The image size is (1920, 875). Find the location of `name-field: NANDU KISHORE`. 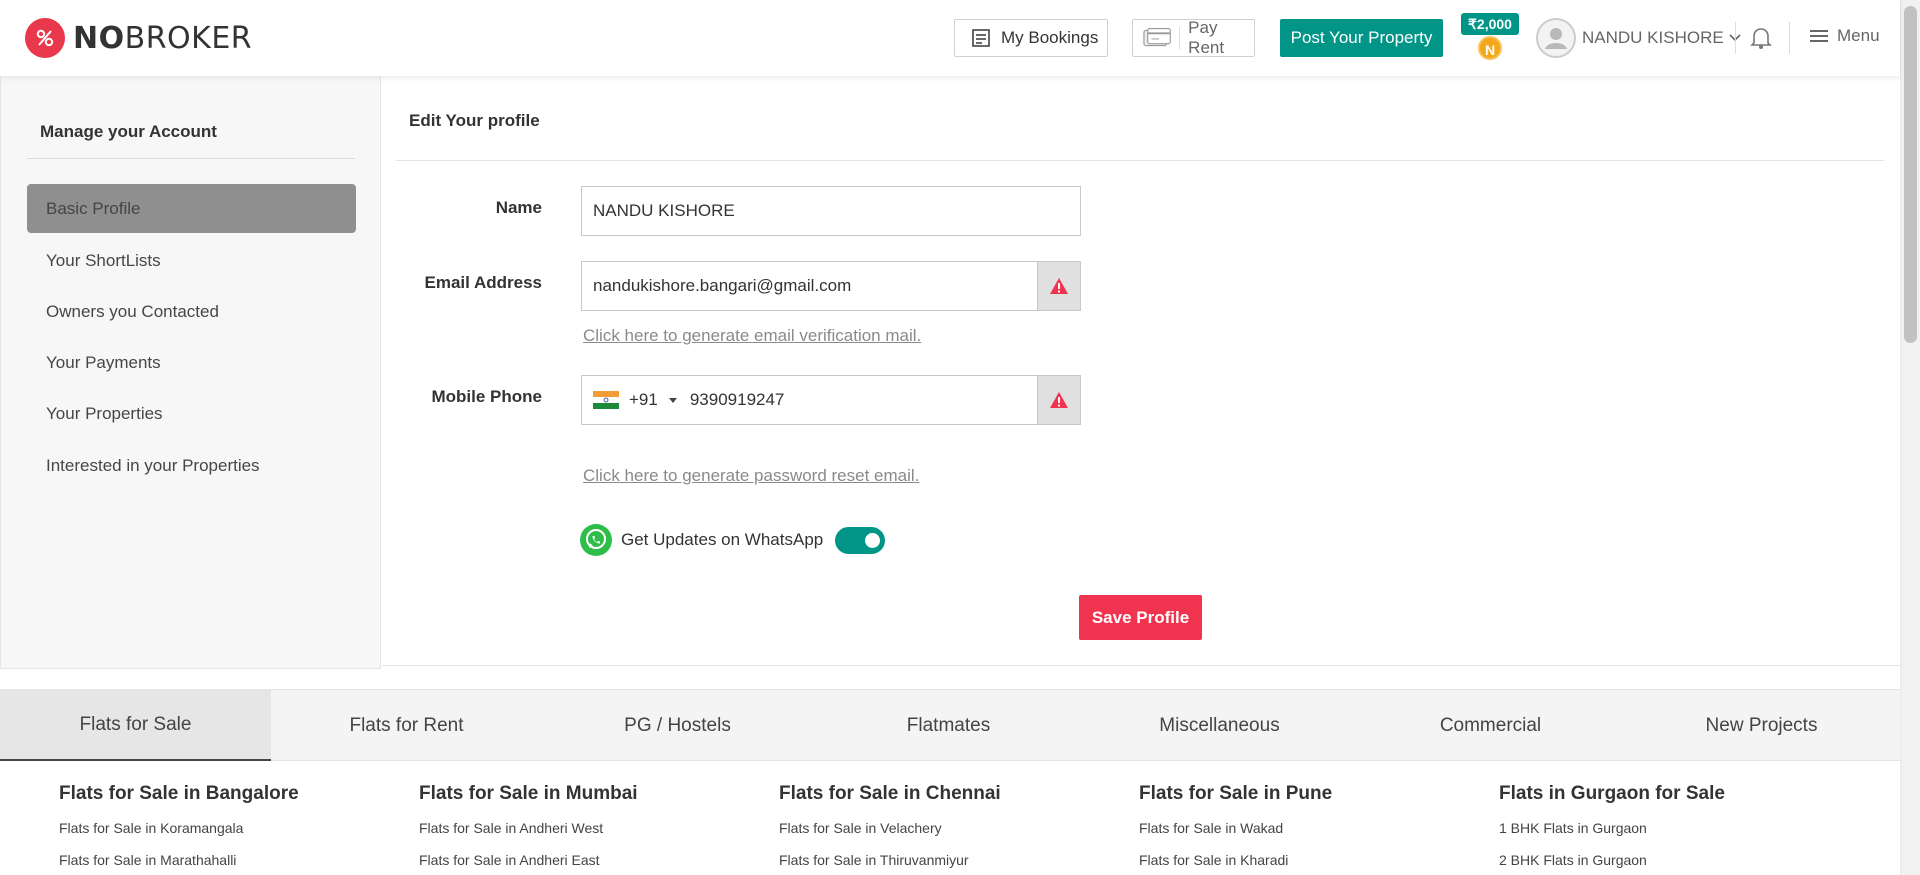

name-field: NANDU KISHORE is located at coordinates (831, 211).